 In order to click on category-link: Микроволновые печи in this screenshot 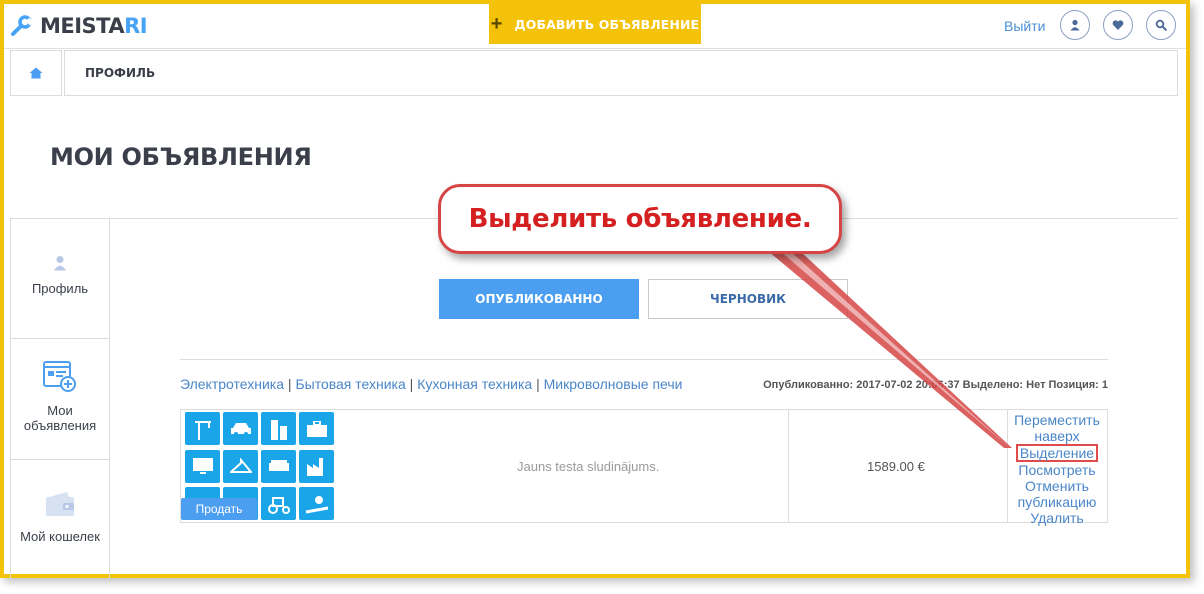, I will do `click(613, 384)`.